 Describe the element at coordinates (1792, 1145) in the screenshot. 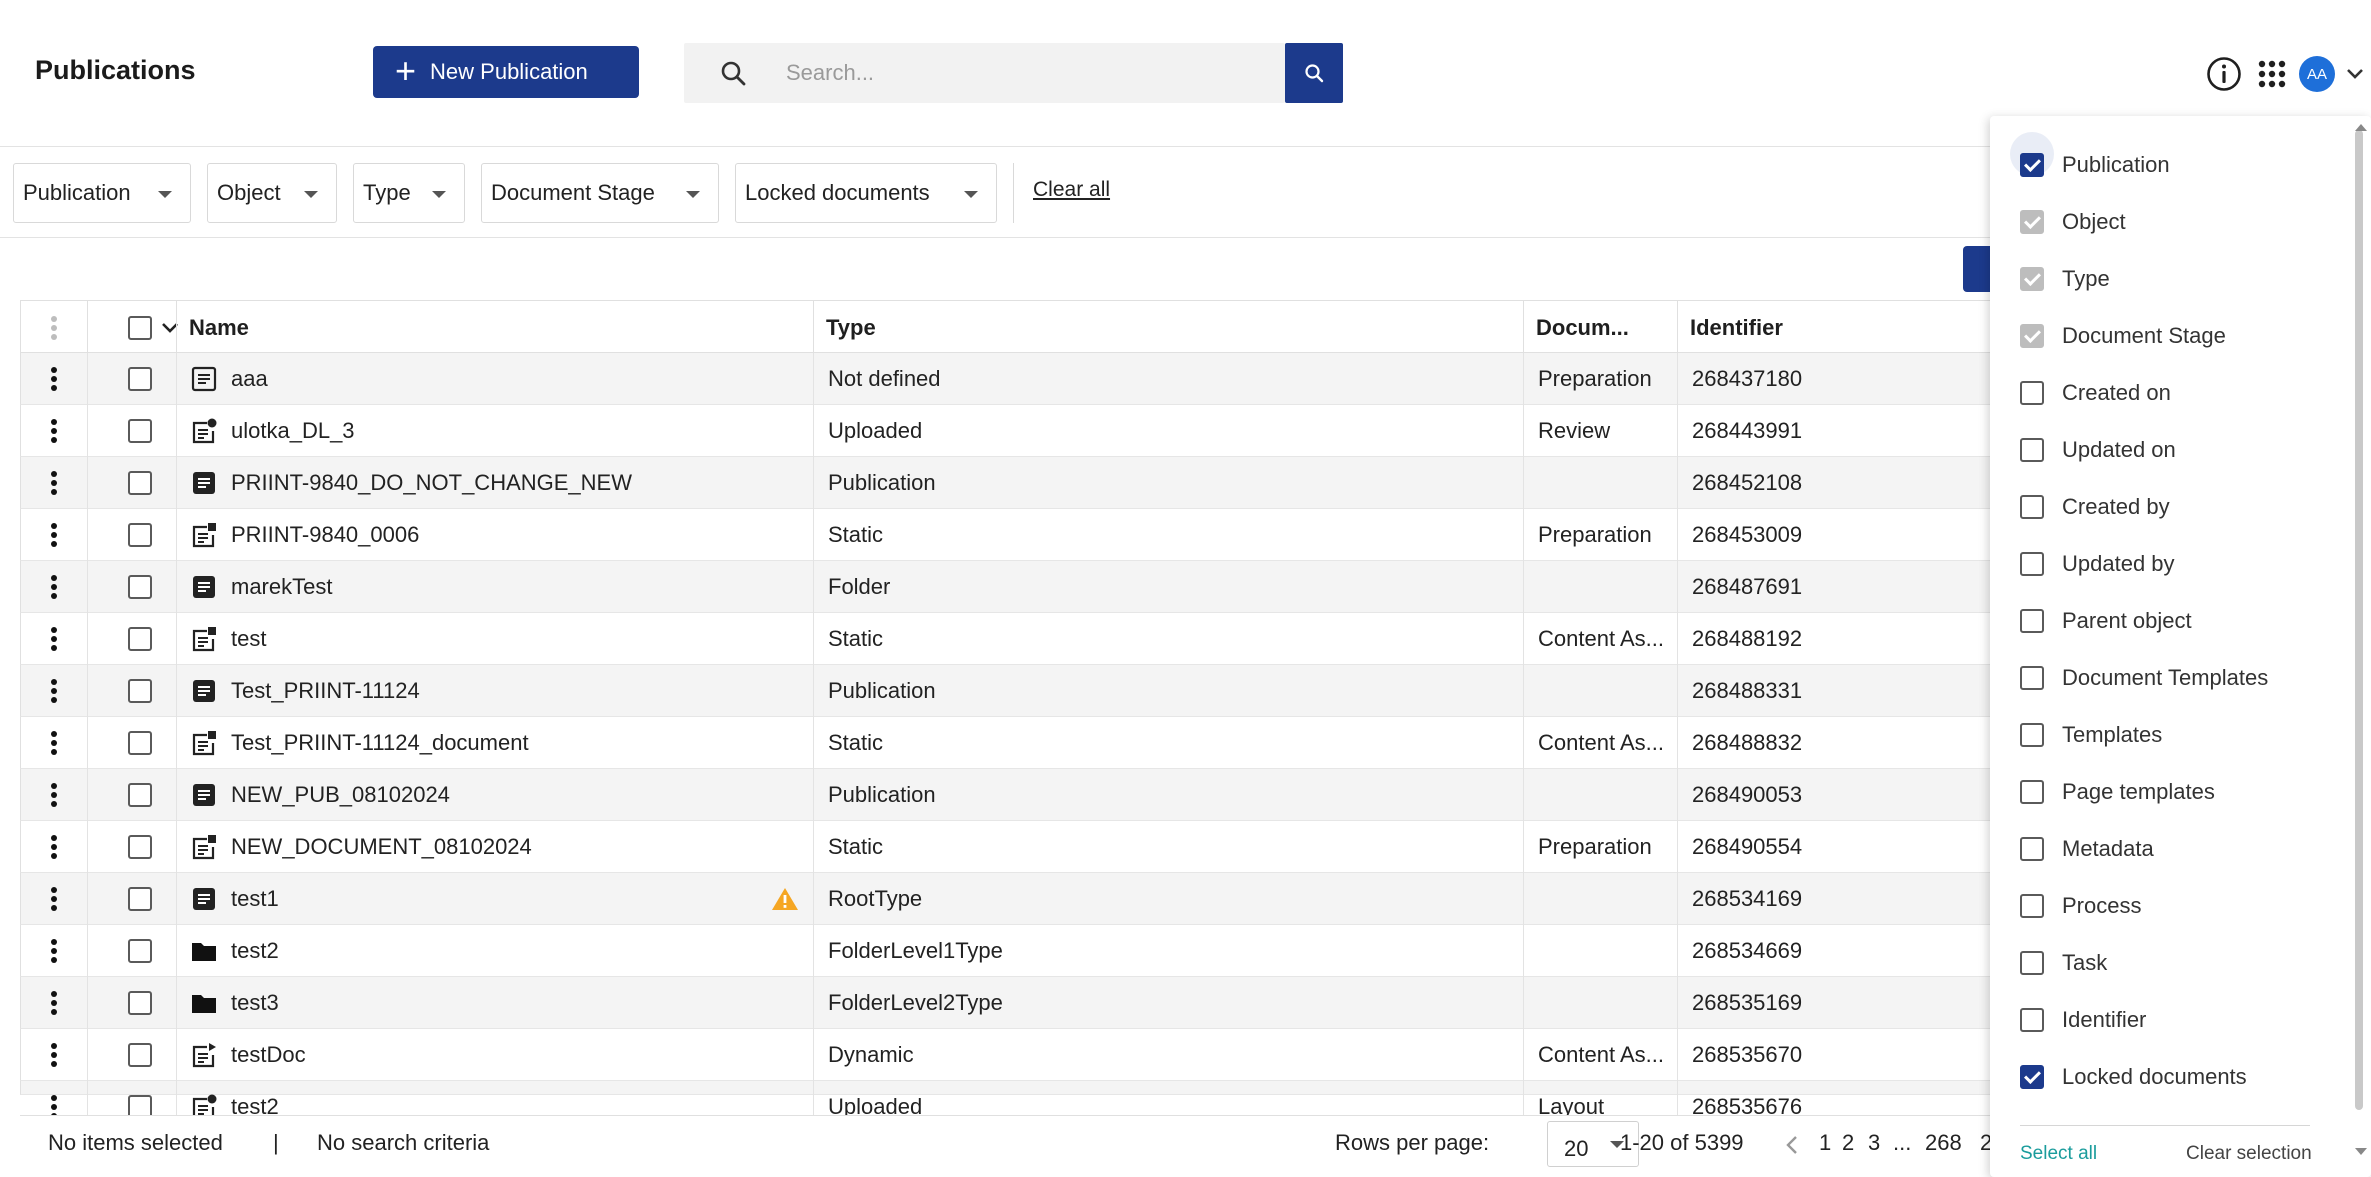

I see `previous-page-icon` at that location.